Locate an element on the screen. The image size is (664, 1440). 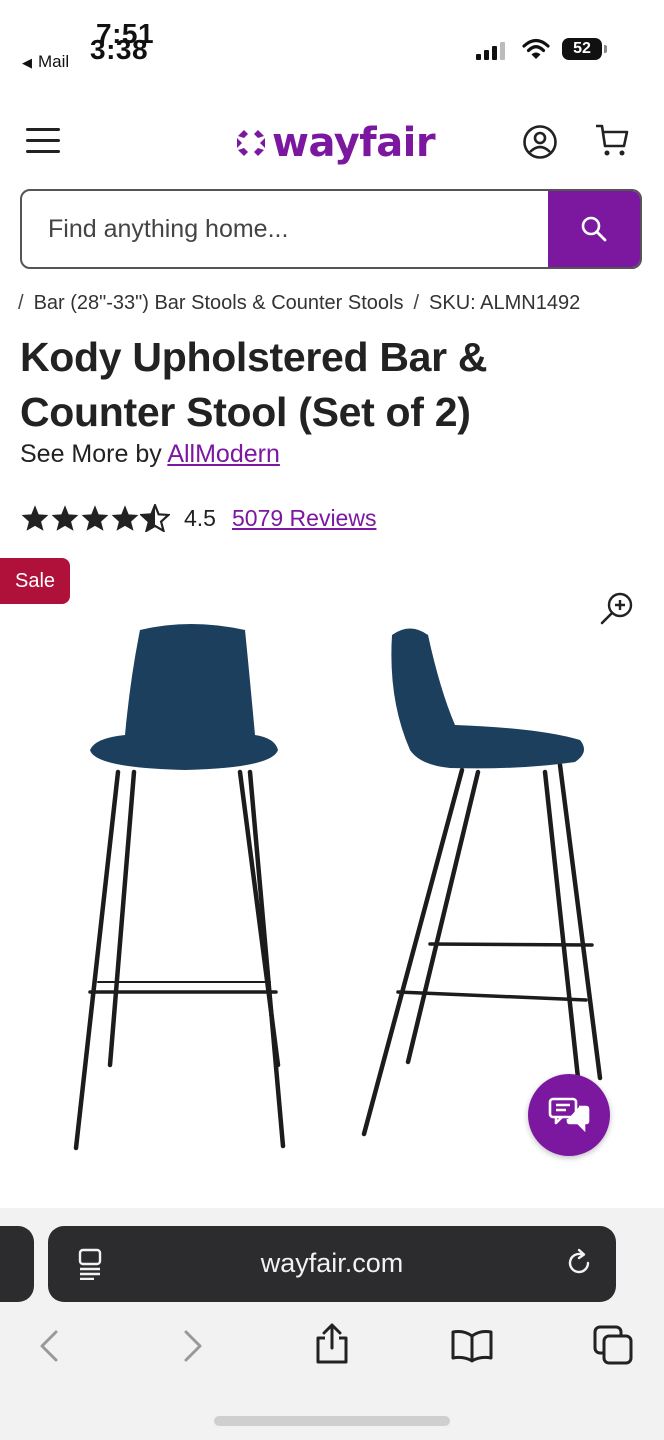
stool-front is located at coordinates (179, 960).